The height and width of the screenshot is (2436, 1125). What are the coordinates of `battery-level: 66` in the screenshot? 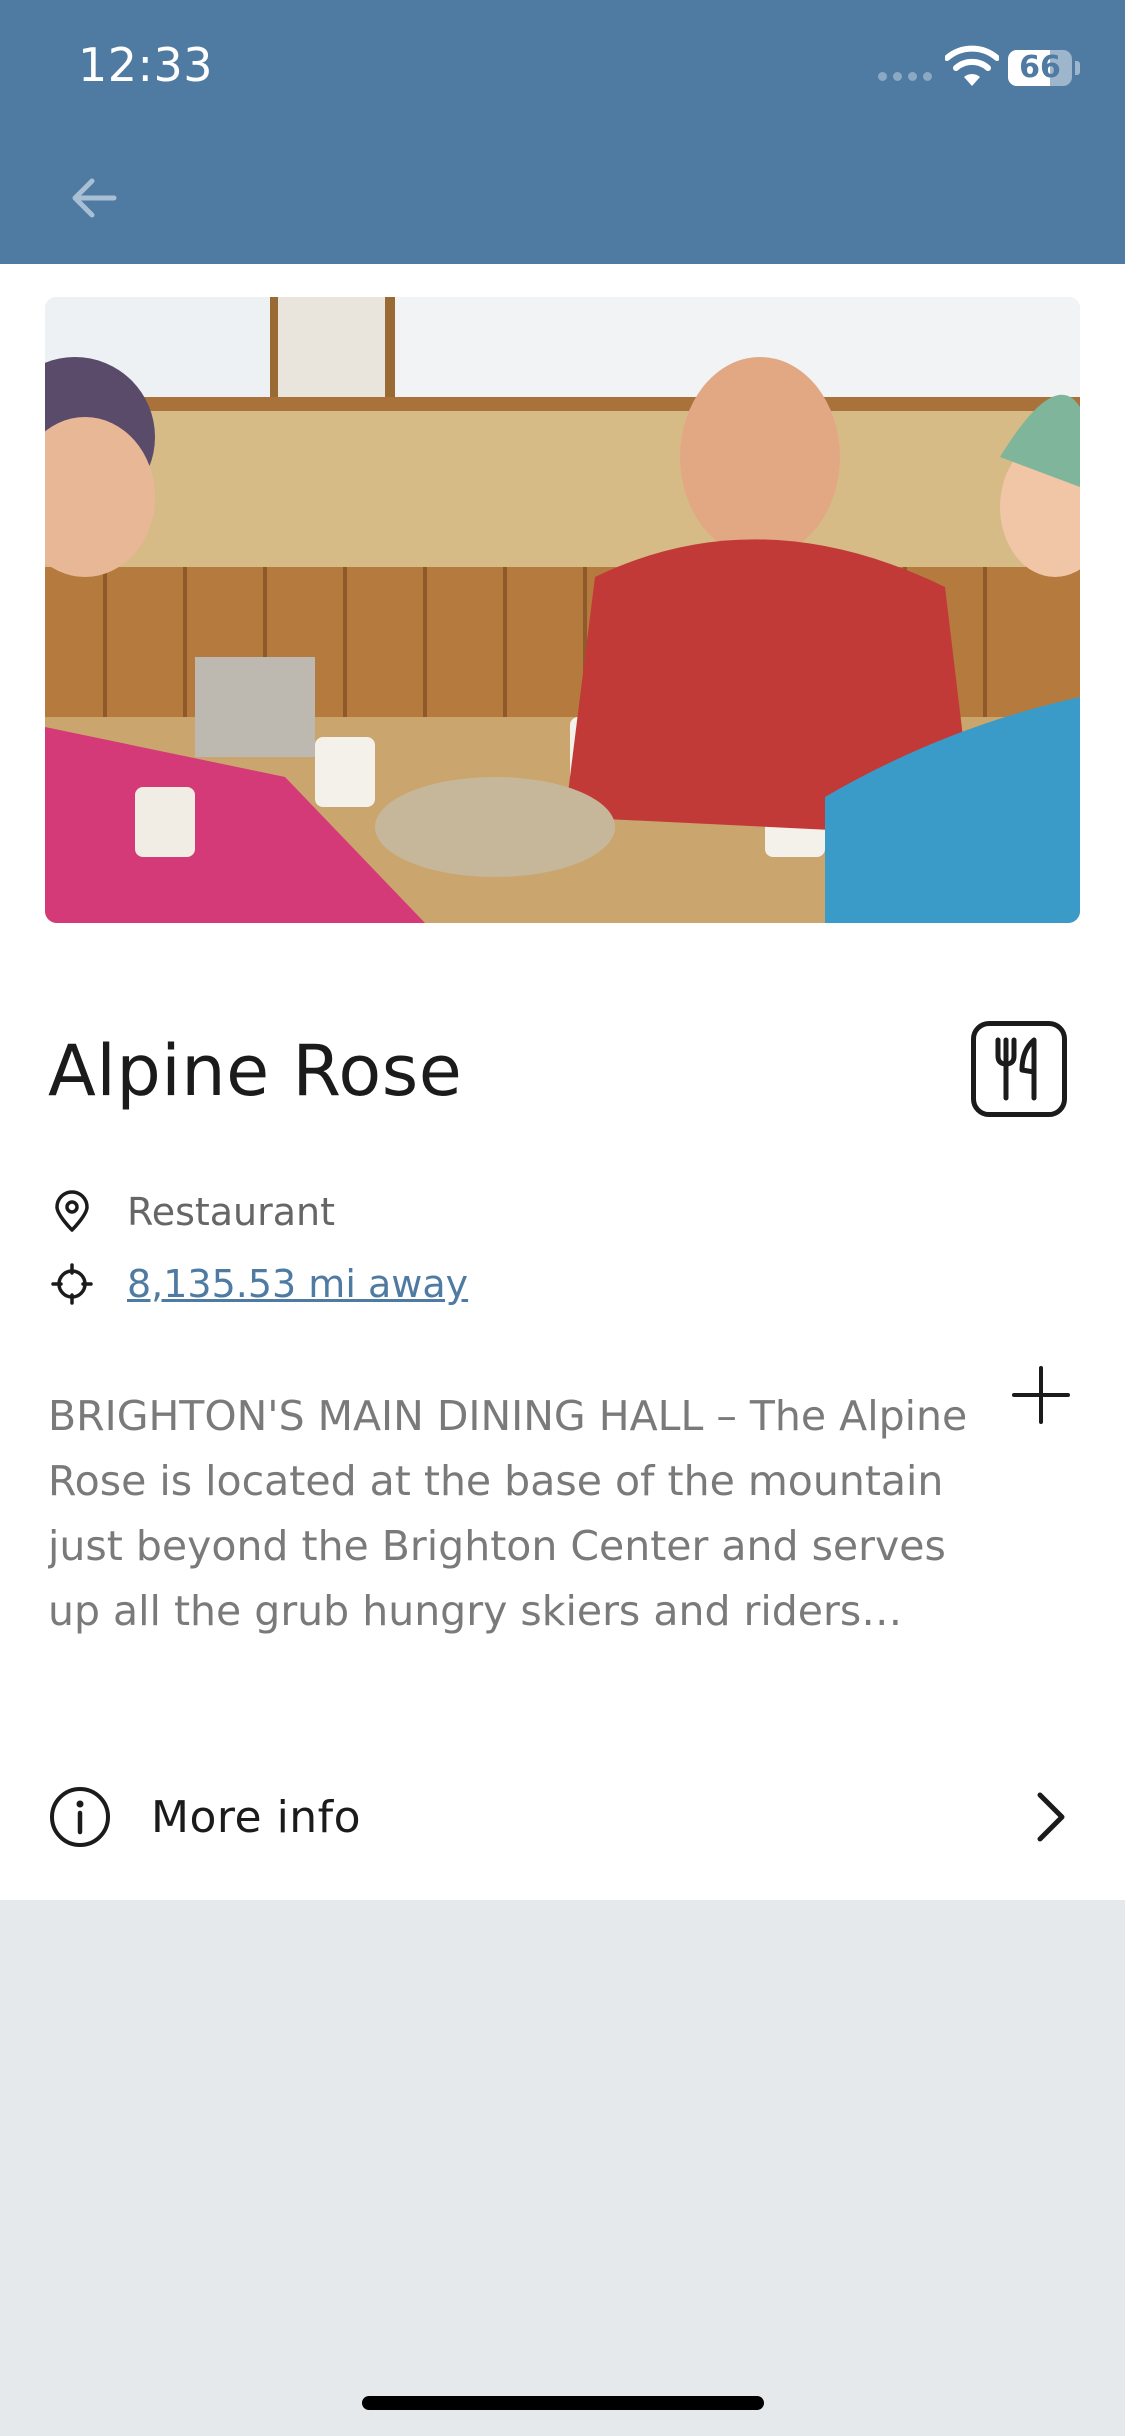 It's located at (1040, 67).